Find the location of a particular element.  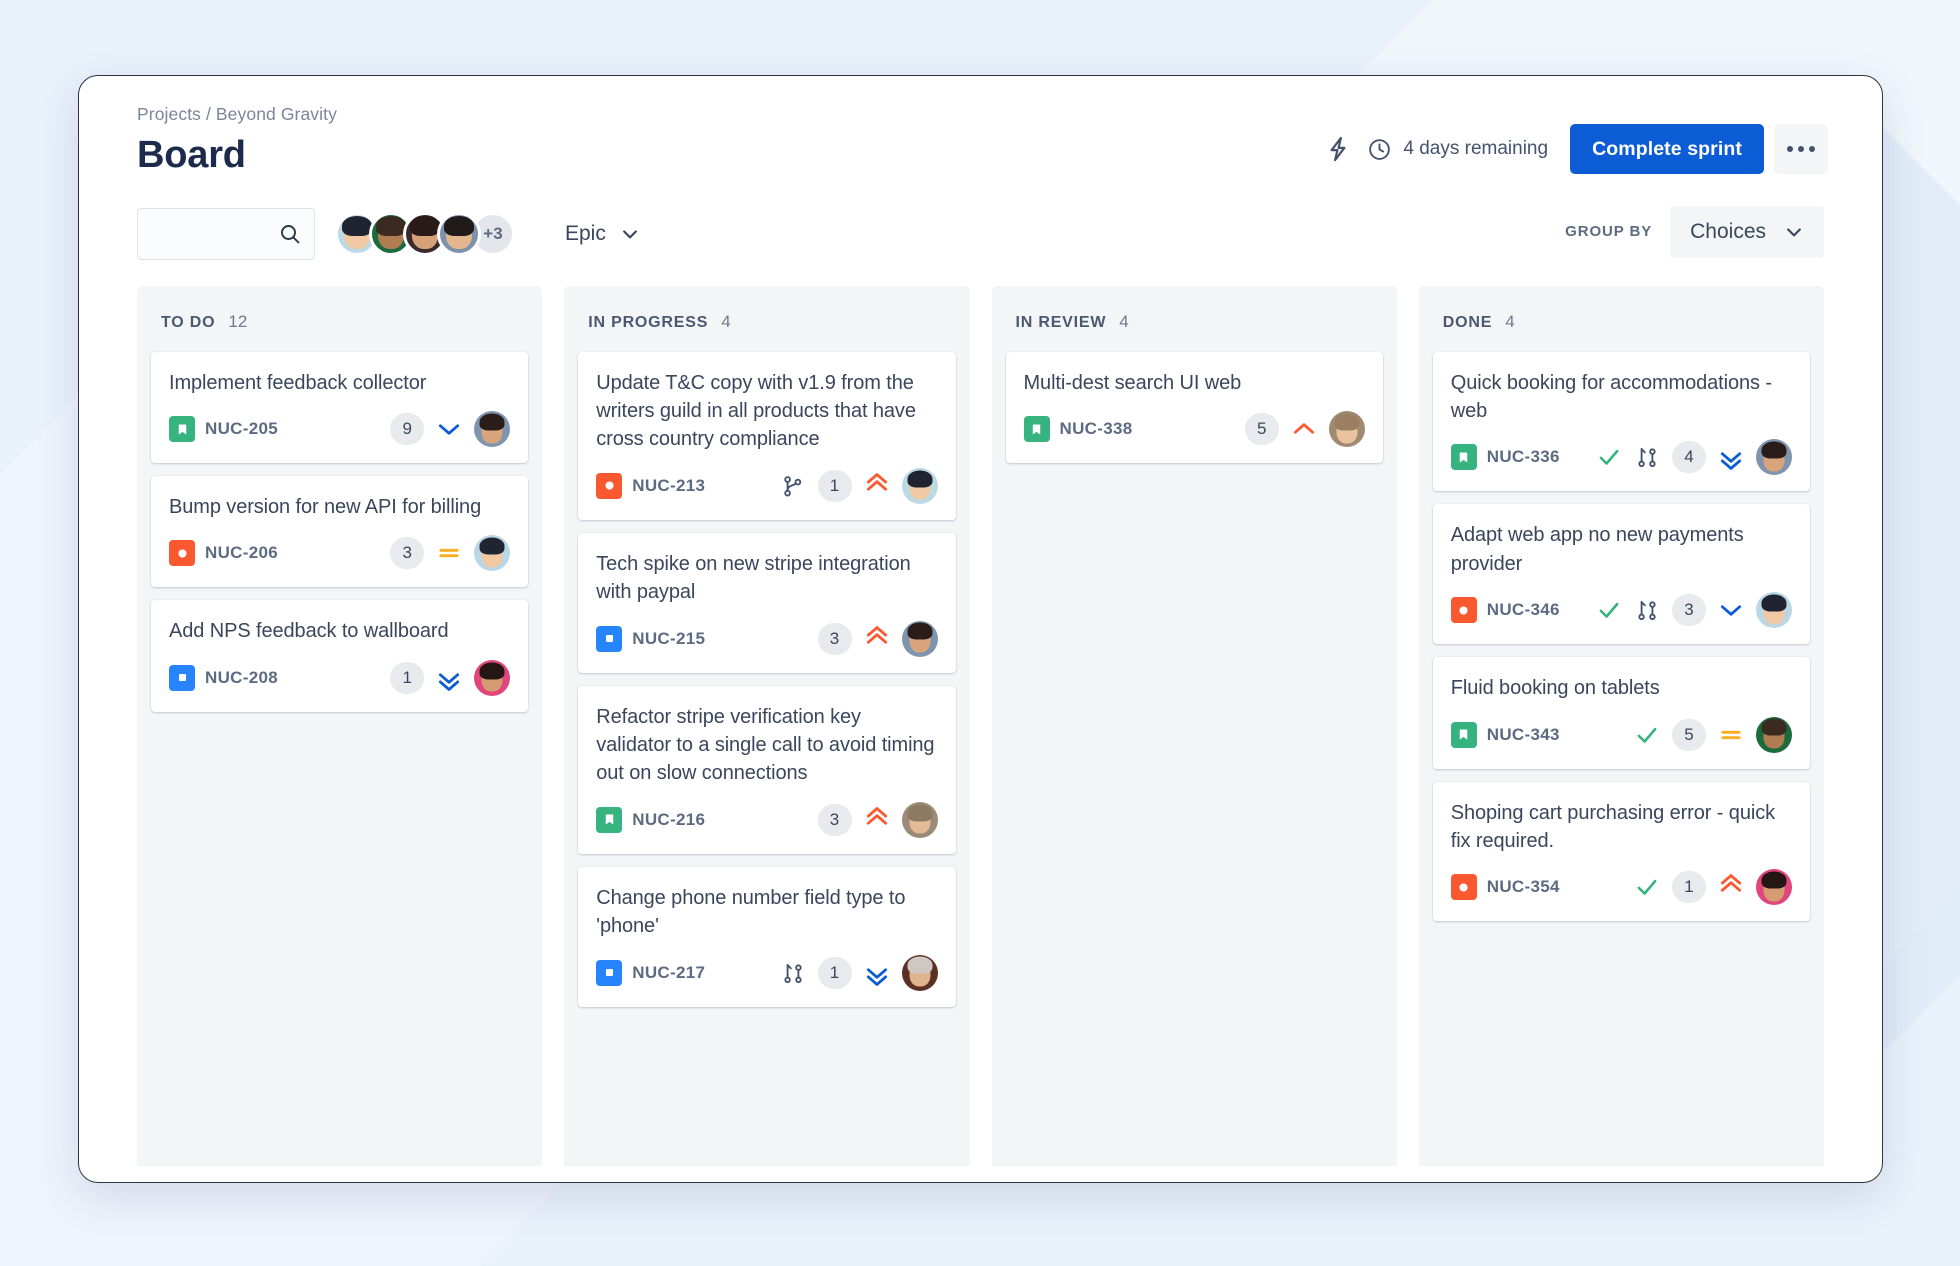

card-footer: NUC-338 5 is located at coordinates (1194, 429).